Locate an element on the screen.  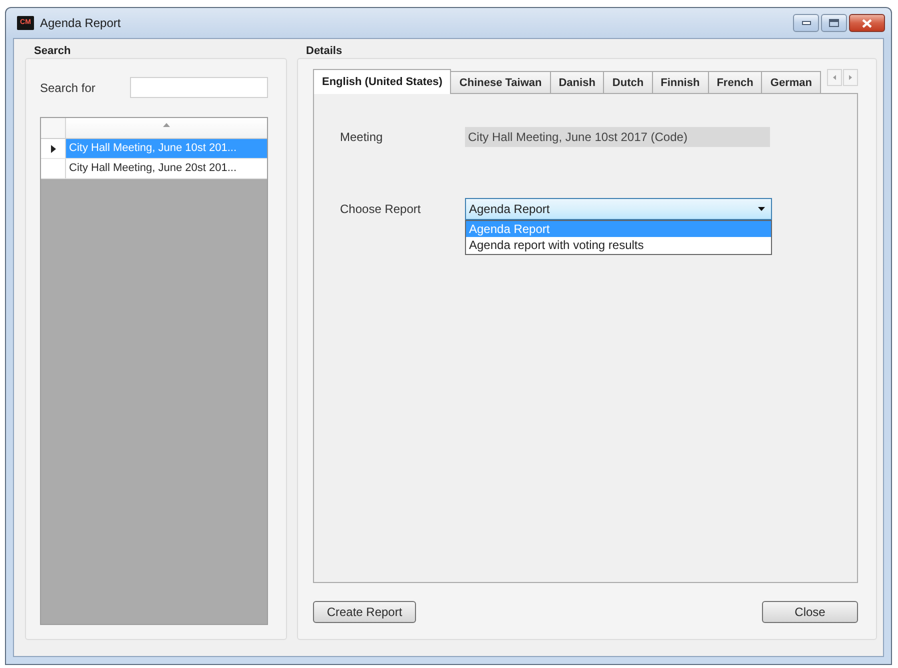
sort-arrow-icon is located at coordinates (166, 125).